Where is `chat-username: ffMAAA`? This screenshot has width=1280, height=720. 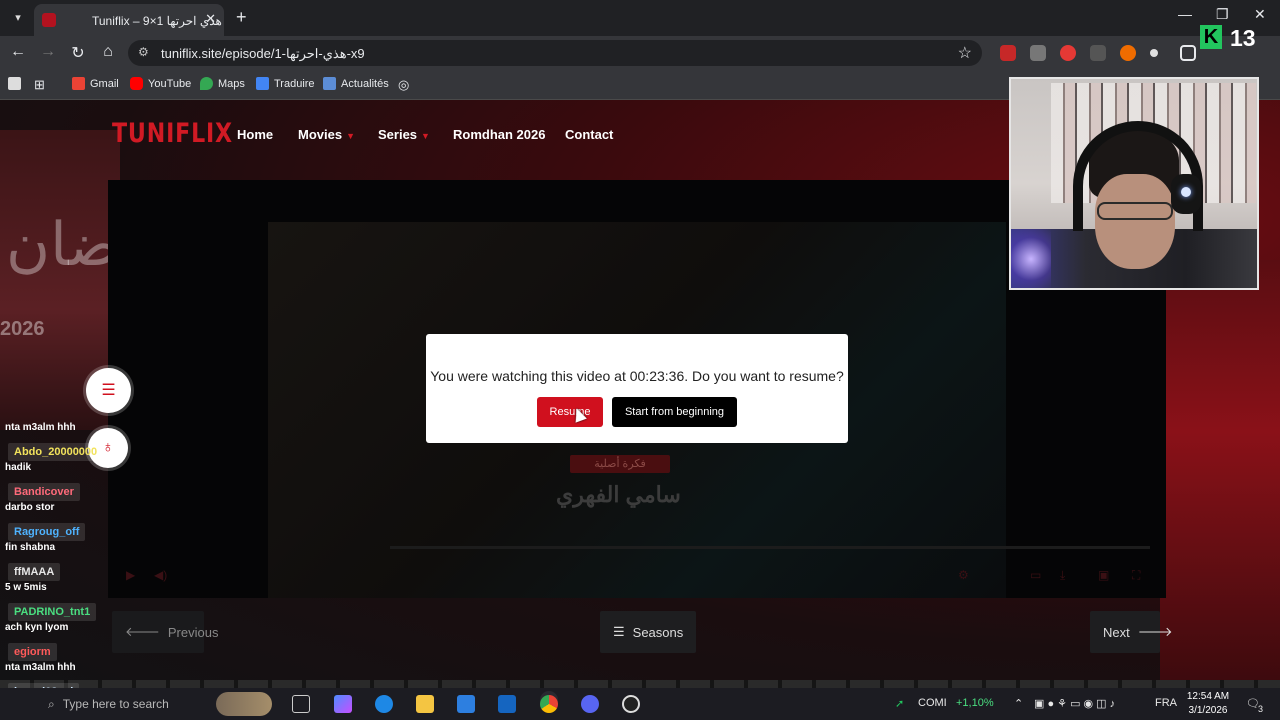 chat-username: ffMAAA is located at coordinates (34, 572).